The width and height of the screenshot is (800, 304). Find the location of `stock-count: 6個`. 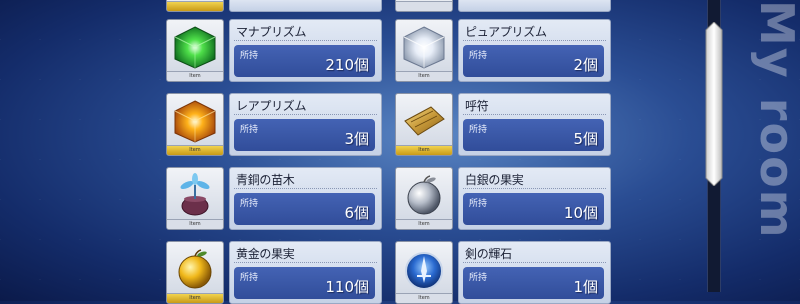

stock-count: 6個 is located at coordinates (356, 213).